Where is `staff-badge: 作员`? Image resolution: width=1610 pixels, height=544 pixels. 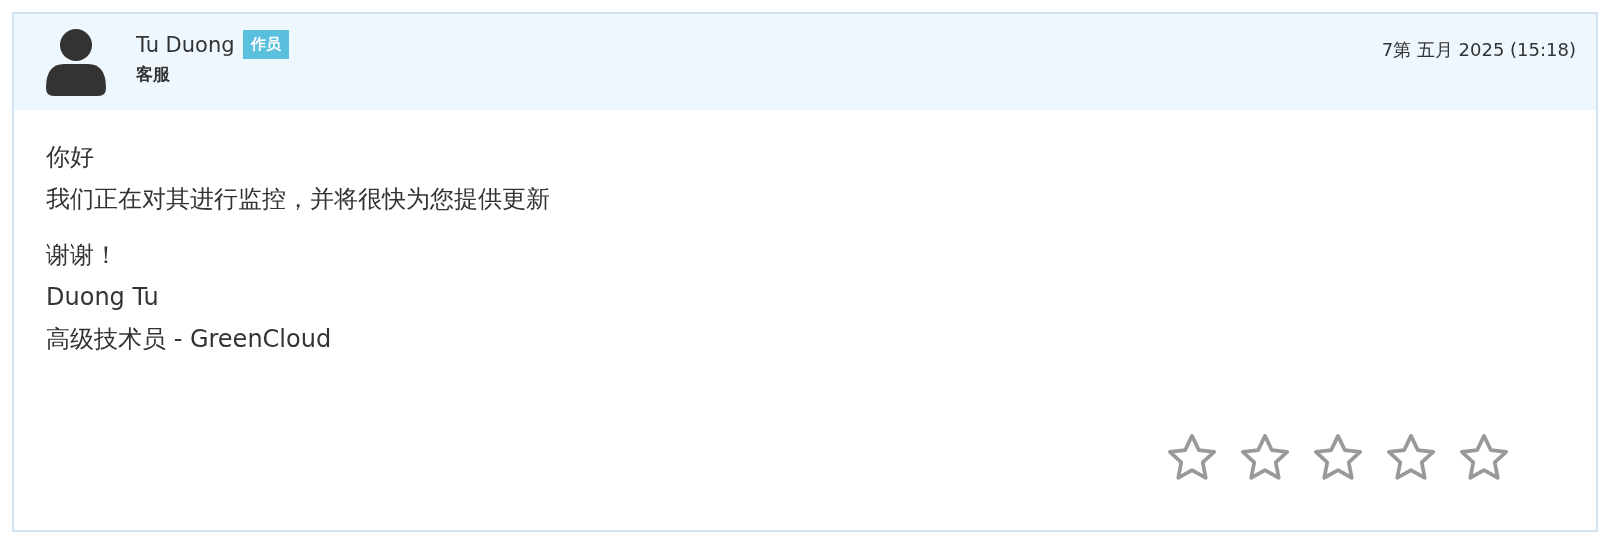
staff-badge: 作员 is located at coordinates (265, 44).